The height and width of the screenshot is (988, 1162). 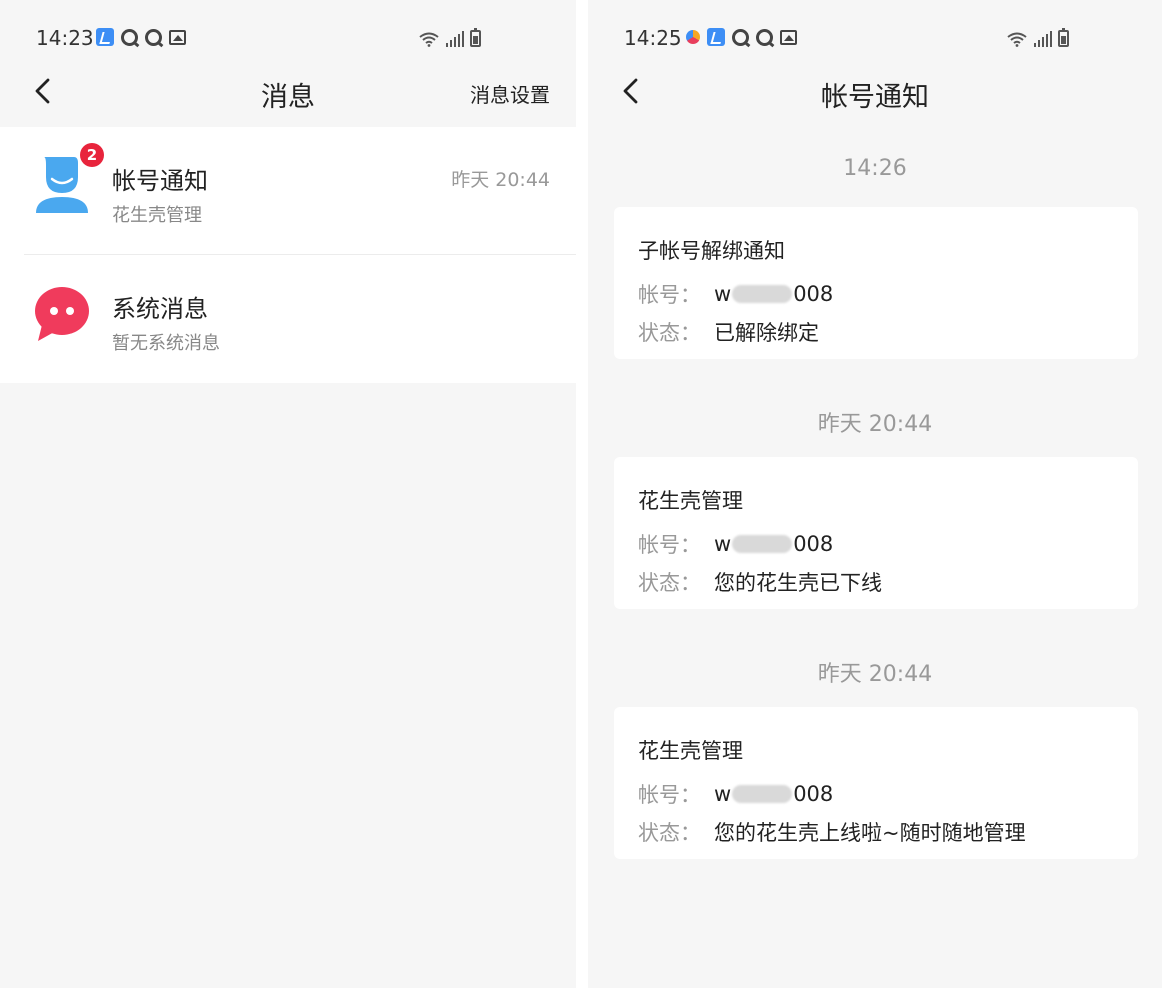 What do you see at coordinates (288, 319) in the screenshot?
I see `list-item-system-message: 系统消息 暂无系统消息` at bounding box center [288, 319].